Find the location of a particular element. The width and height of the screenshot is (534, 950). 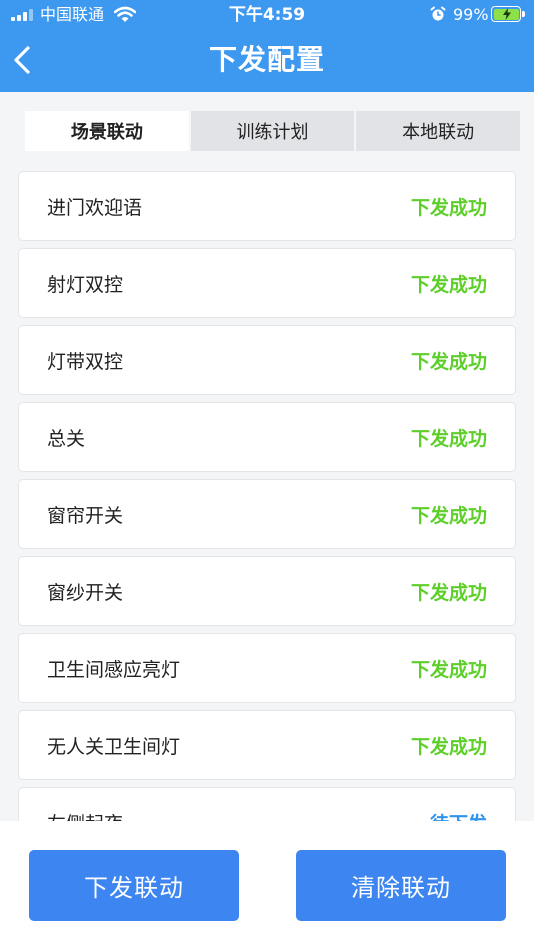

tab-local-linkage: 本地联动 is located at coordinates (437, 131).